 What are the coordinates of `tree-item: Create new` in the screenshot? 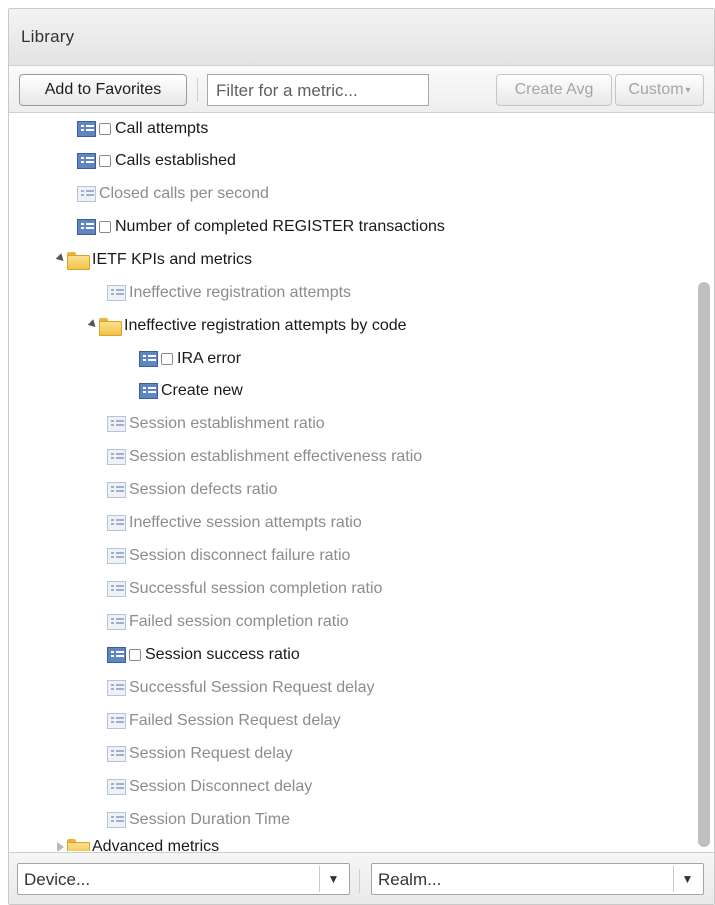 It's located at (191, 391).